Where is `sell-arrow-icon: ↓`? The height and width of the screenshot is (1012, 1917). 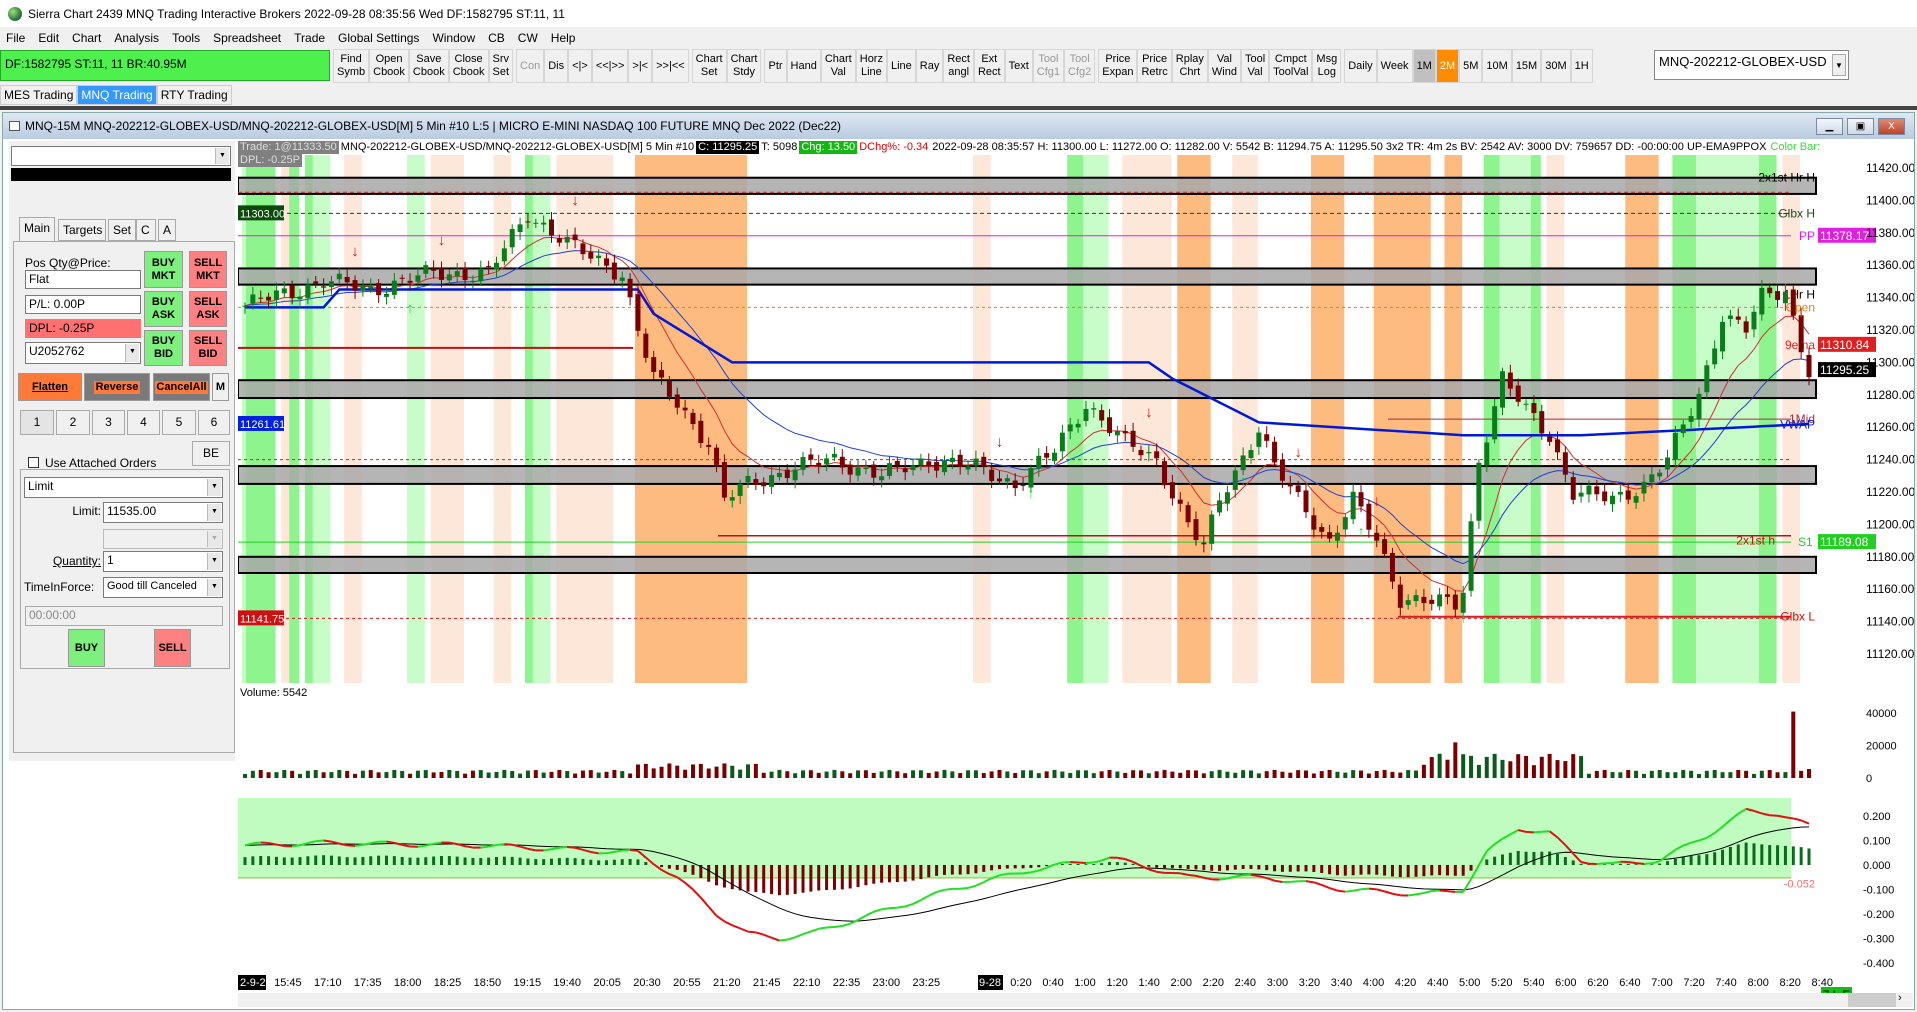
sell-arrow-icon: ↓ is located at coordinates (1298, 452).